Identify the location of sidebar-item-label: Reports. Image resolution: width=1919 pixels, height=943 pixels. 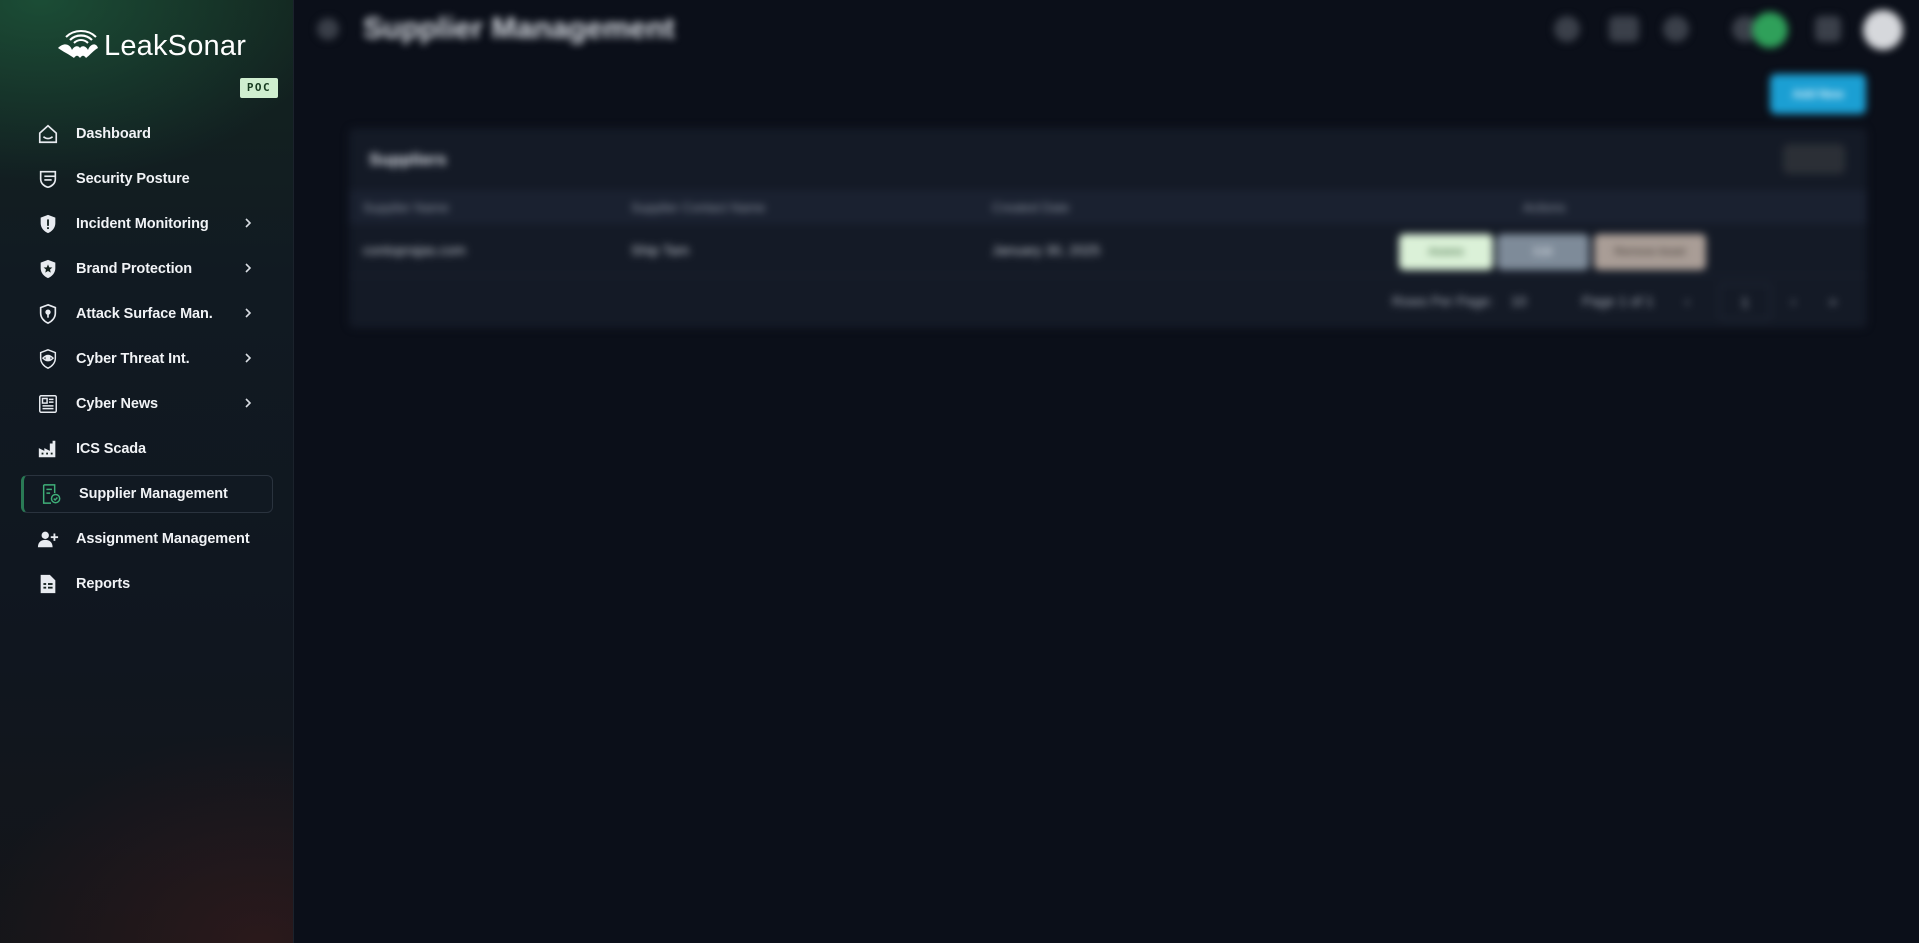
(103, 584).